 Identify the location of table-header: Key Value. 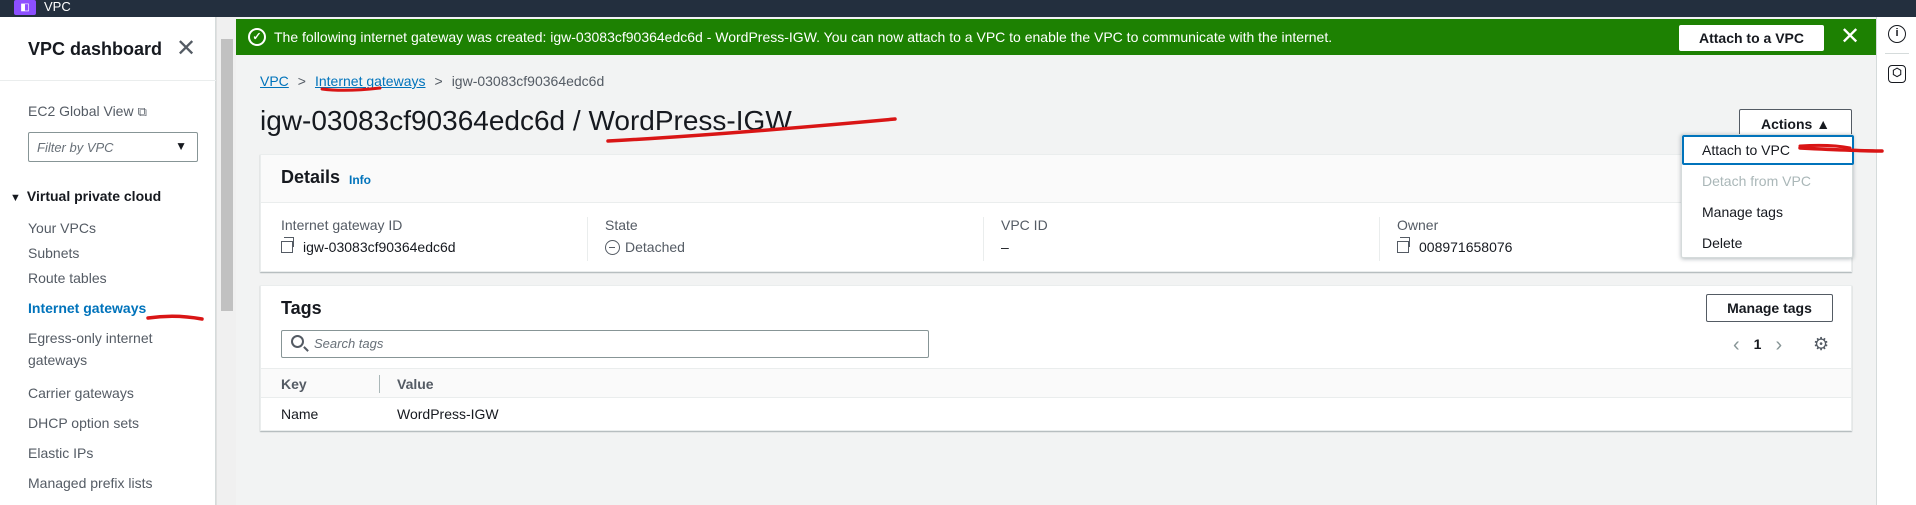
(1056, 383).